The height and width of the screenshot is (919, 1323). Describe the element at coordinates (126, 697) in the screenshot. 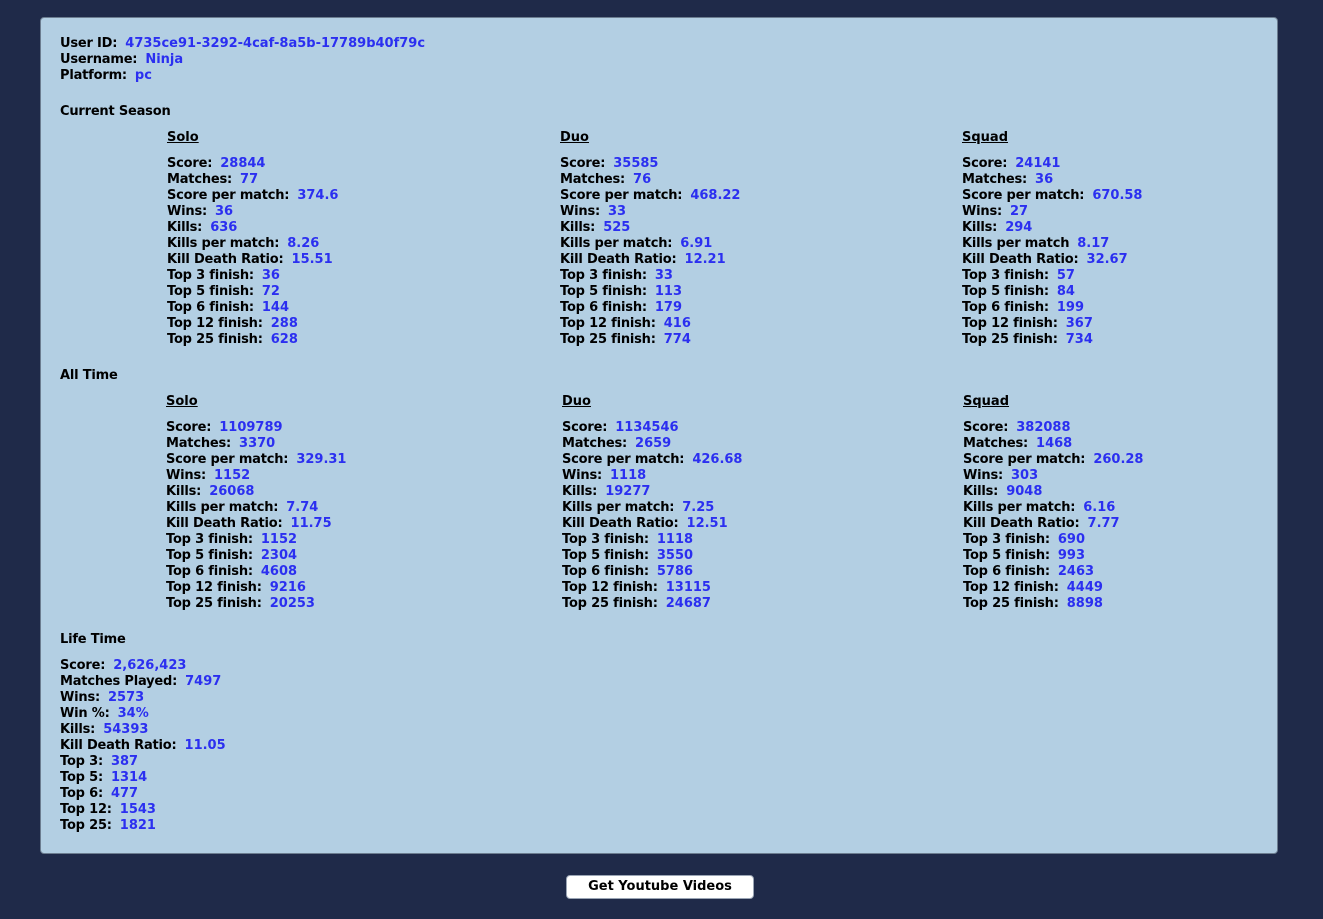

I see `stat-value: 2573` at that location.